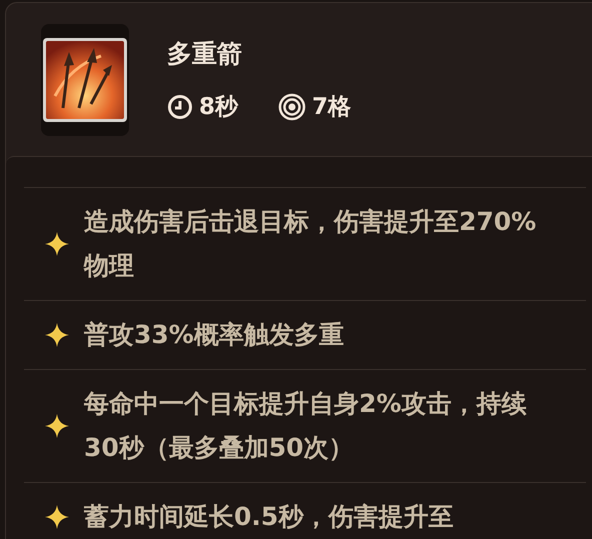  Describe the element at coordinates (180, 107) in the screenshot. I see `clock-icon` at that location.